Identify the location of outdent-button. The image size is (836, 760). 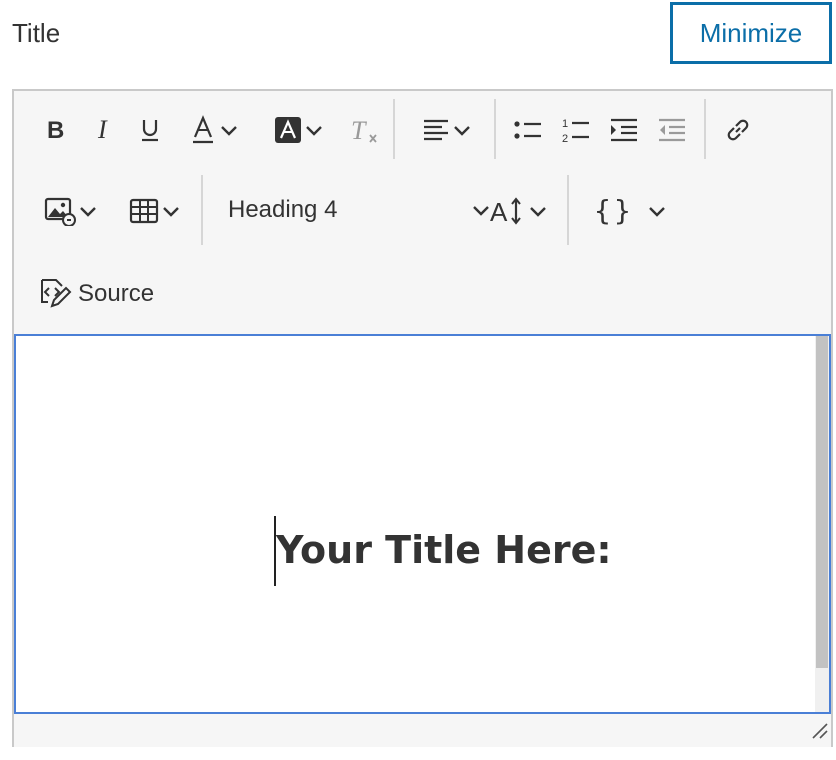
(672, 130).